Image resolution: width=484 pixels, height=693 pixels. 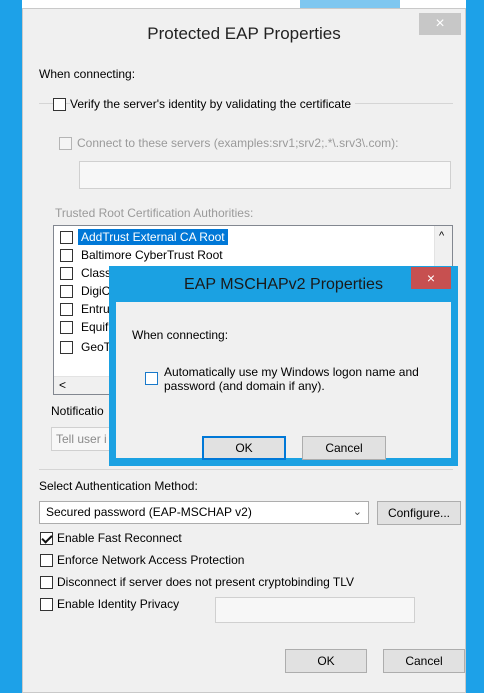 I want to click on cancel-button: Cancel, so click(x=424, y=661).